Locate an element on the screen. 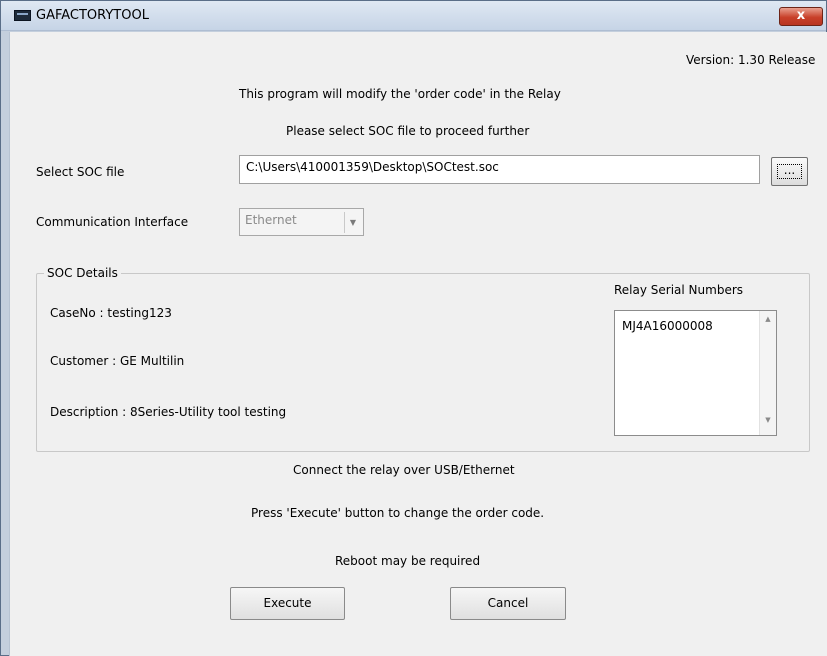 Image resolution: width=827 pixels, height=656 pixels. interface-label: Communication Interface is located at coordinates (112, 222).